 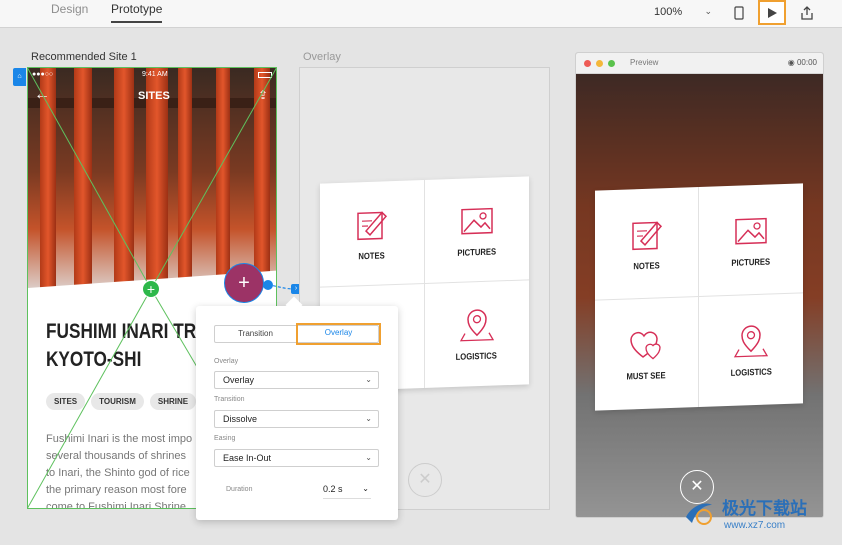 What do you see at coordinates (239, 489) in the screenshot?
I see `duration-label: Duration` at bounding box center [239, 489].